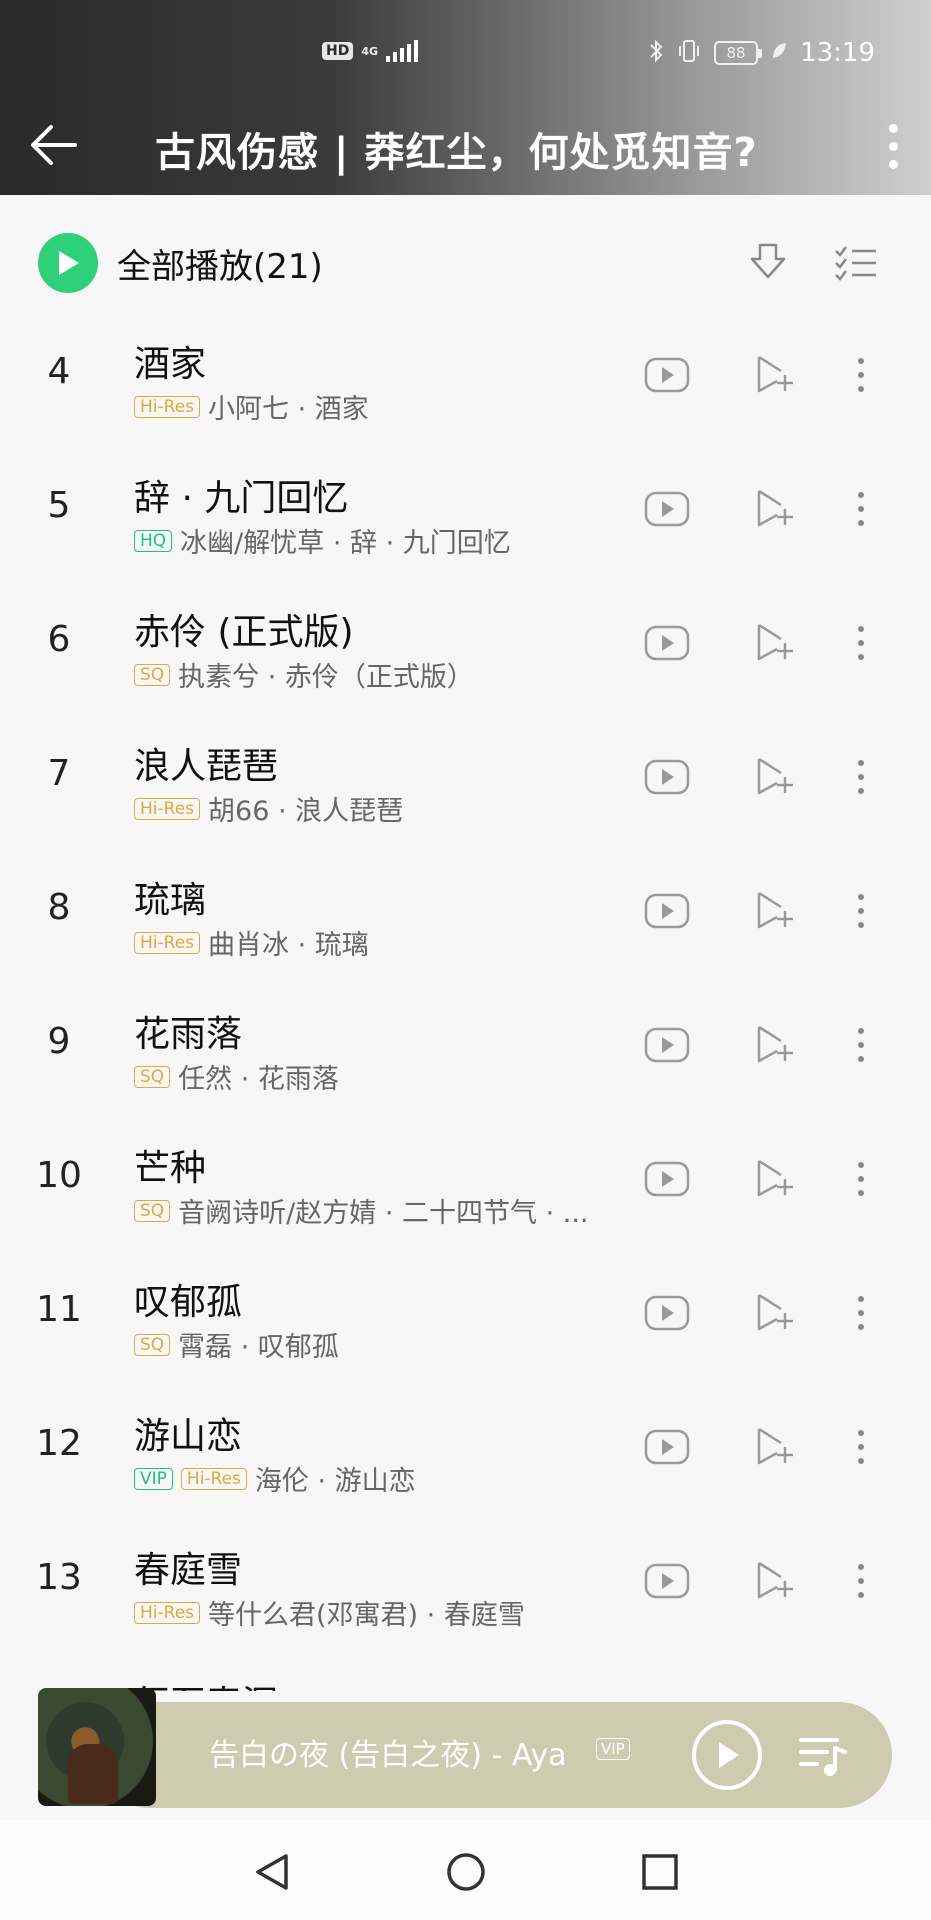 This screenshot has height=1920, width=931. Describe the element at coordinates (68, 263) in the screenshot. I see `play-all-button` at that location.